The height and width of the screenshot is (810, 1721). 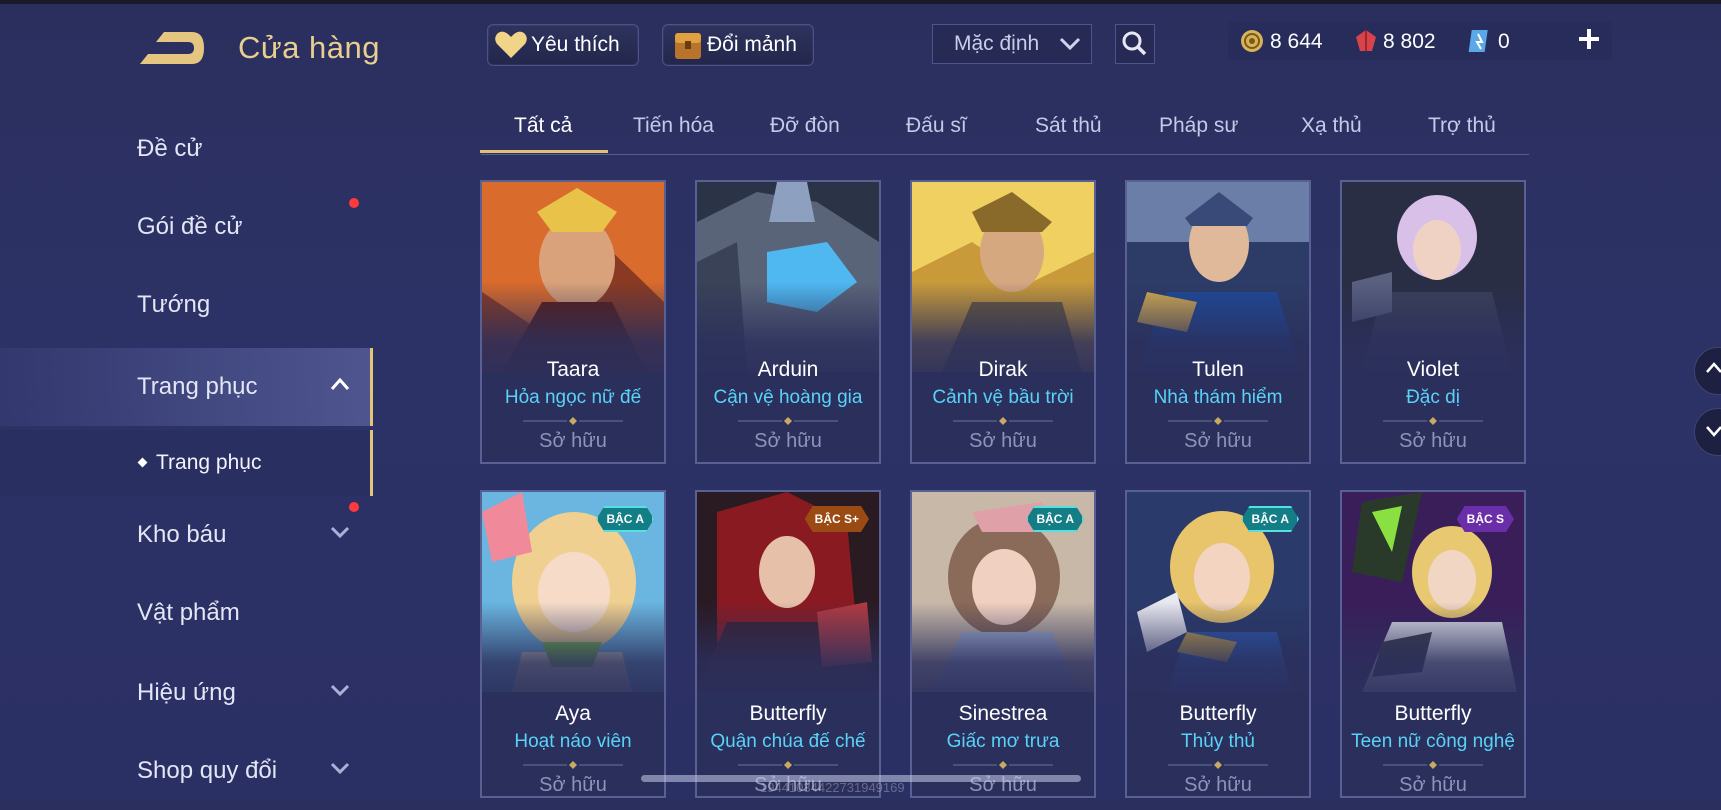 What do you see at coordinates (354, 203) in the screenshot?
I see `notification-dot` at bounding box center [354, 203].